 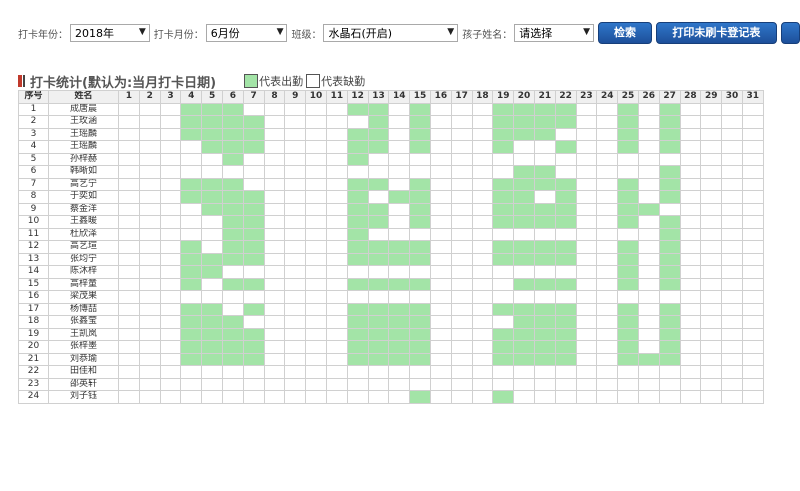 What do you see at coordinates (391, 284) in the screenshot?
I see `table-row: 15 高梓童` at bounding box center [391, 284].